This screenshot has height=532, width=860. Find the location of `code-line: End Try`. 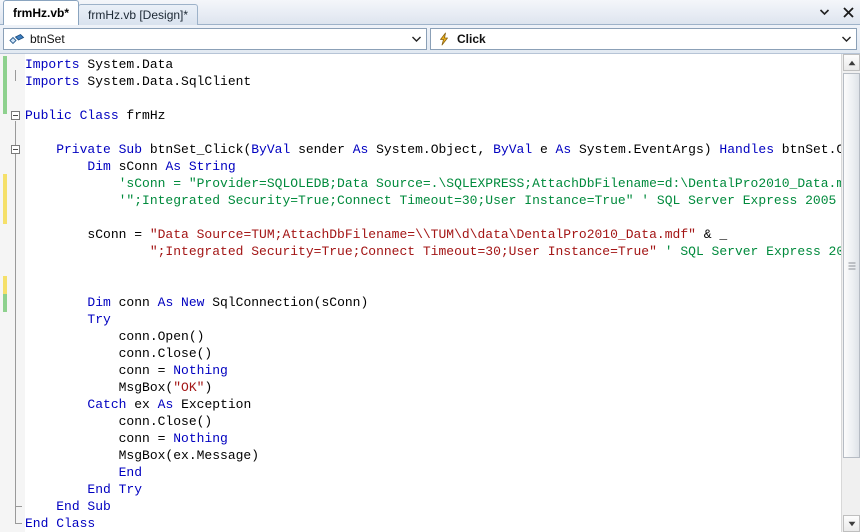

code-line: End Try is located at coordinates (433, 489).